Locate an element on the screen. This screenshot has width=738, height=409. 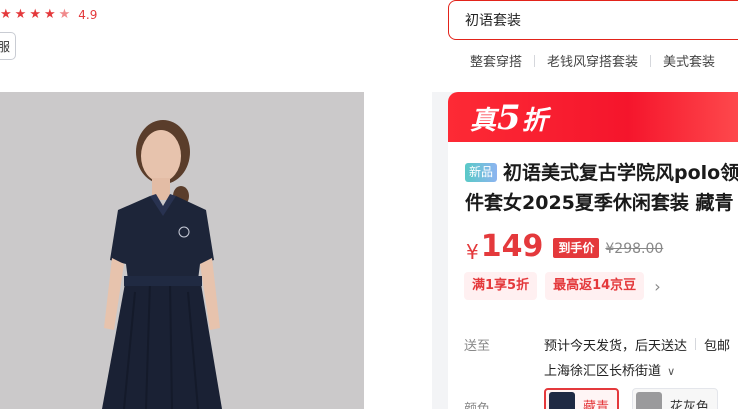
rating-value: 4.9 is located at coordinates (88, 15).